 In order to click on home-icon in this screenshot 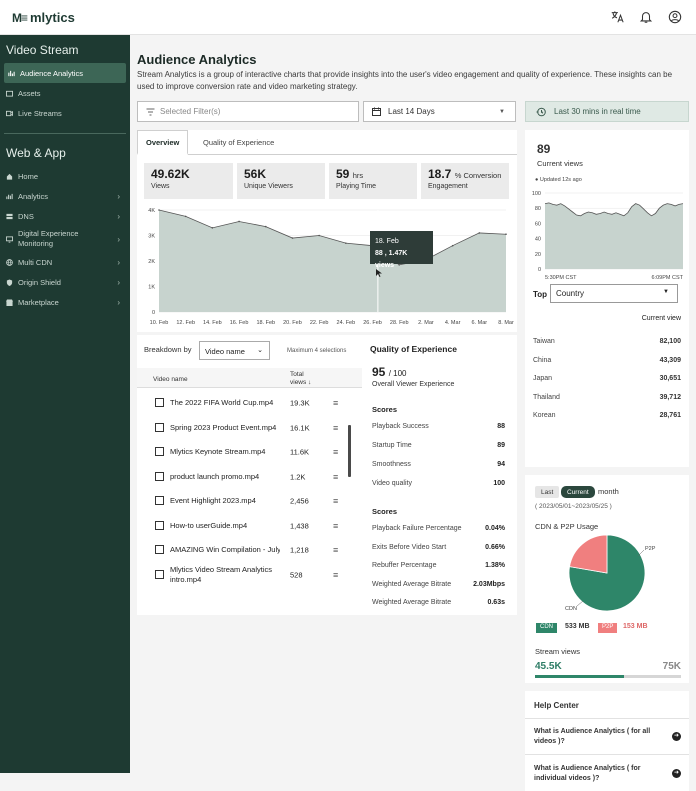, I will do `click(9, 176)`.